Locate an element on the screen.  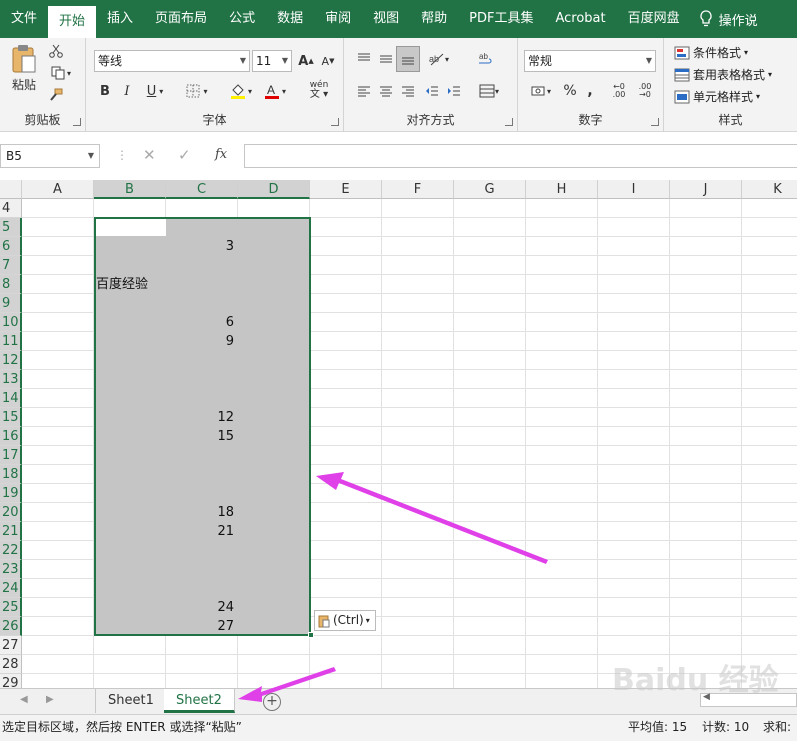
cell-c6: 3 is located at coordinates (202, 246).